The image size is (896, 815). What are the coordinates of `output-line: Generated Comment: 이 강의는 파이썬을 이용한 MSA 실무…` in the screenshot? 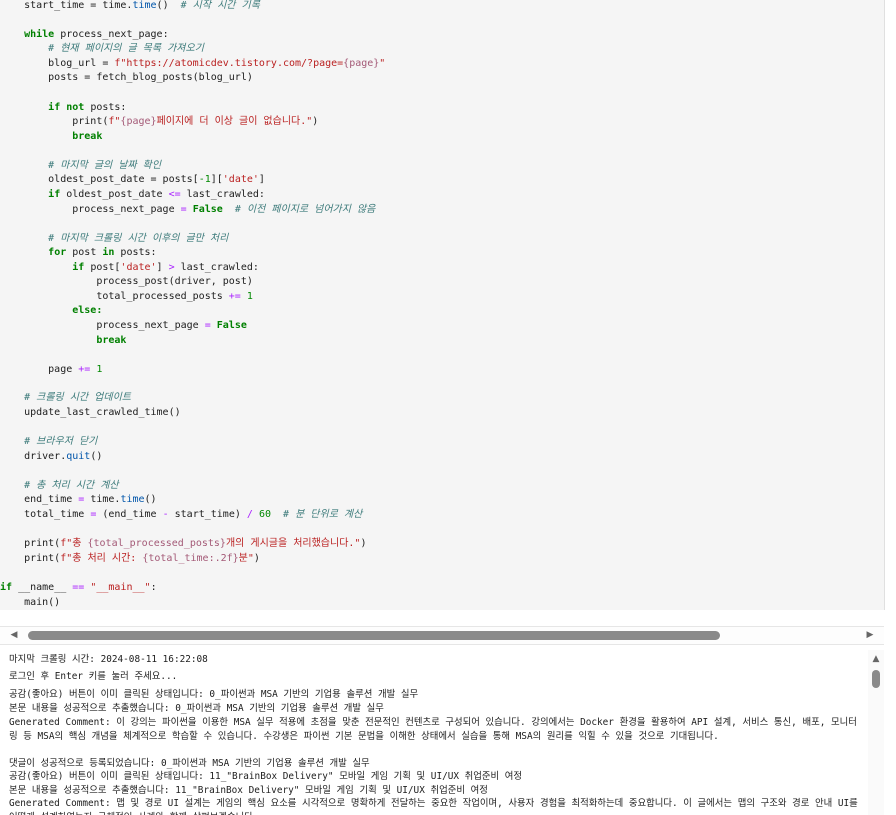 It's located at (433, 729).